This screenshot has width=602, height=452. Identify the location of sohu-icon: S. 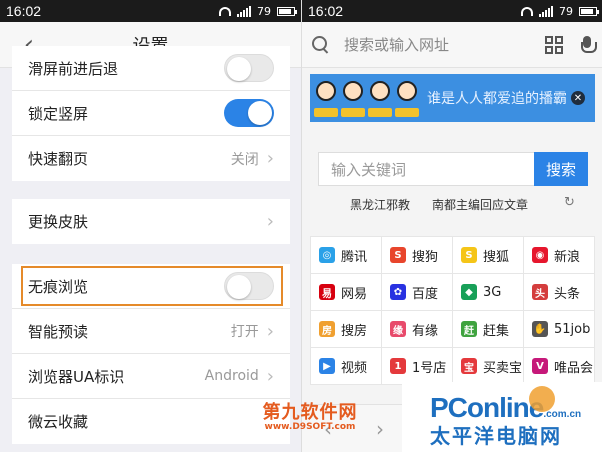
(469, 255).